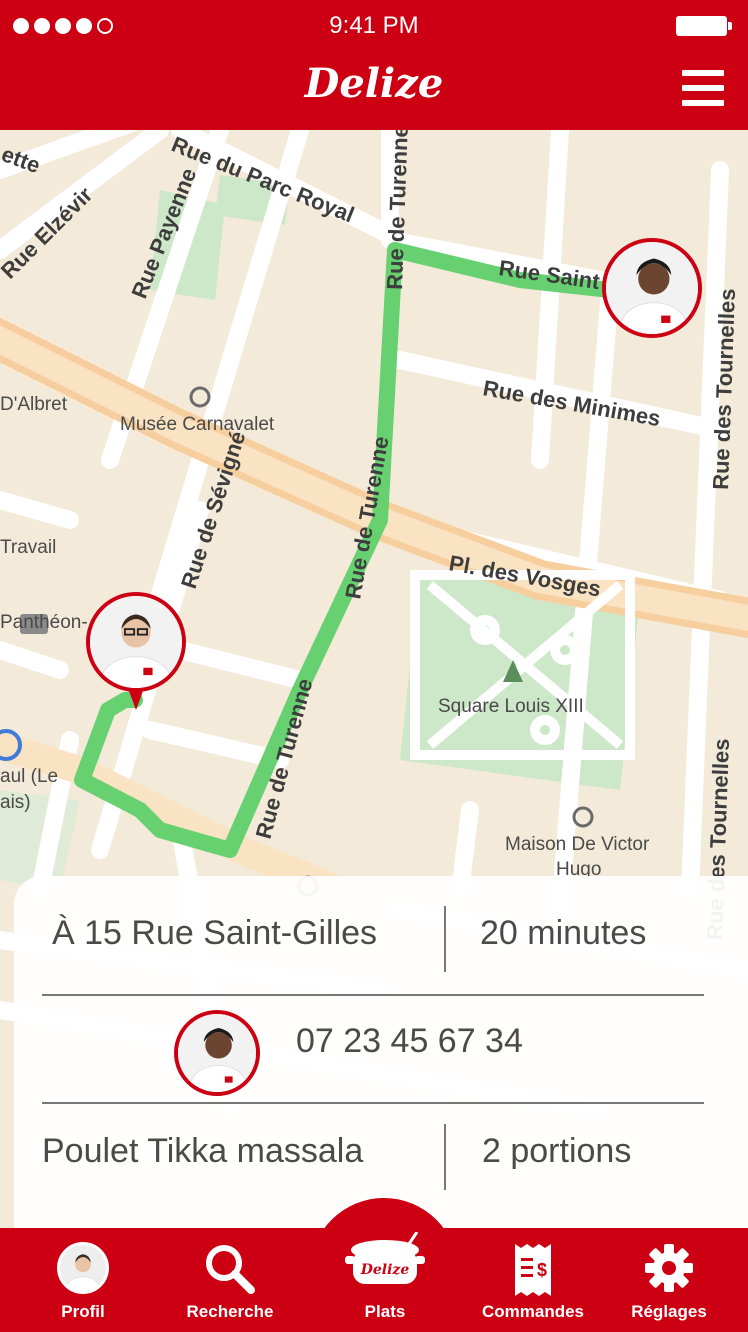 The width and height of the screenshot is (748, 1332). What do you see at coordinates (533, 1270) in the screenshot?
I see `receipt-icon: $` at bounding box center [533, 1270].